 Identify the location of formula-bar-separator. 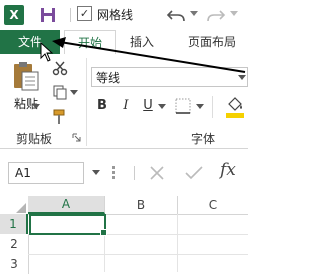
(134, 173).